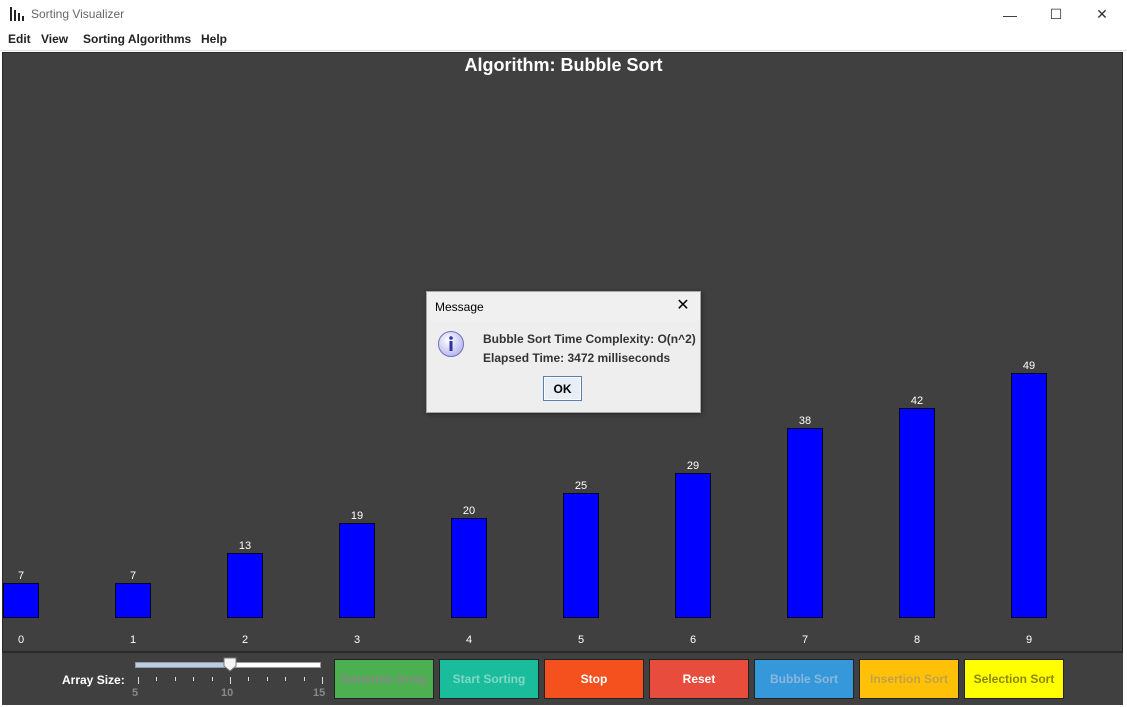 The image size is (1127, 707). Describe the element at coordinates (581, 486) in the screenshot. I see `bar-value-label-5: 25` at that location.